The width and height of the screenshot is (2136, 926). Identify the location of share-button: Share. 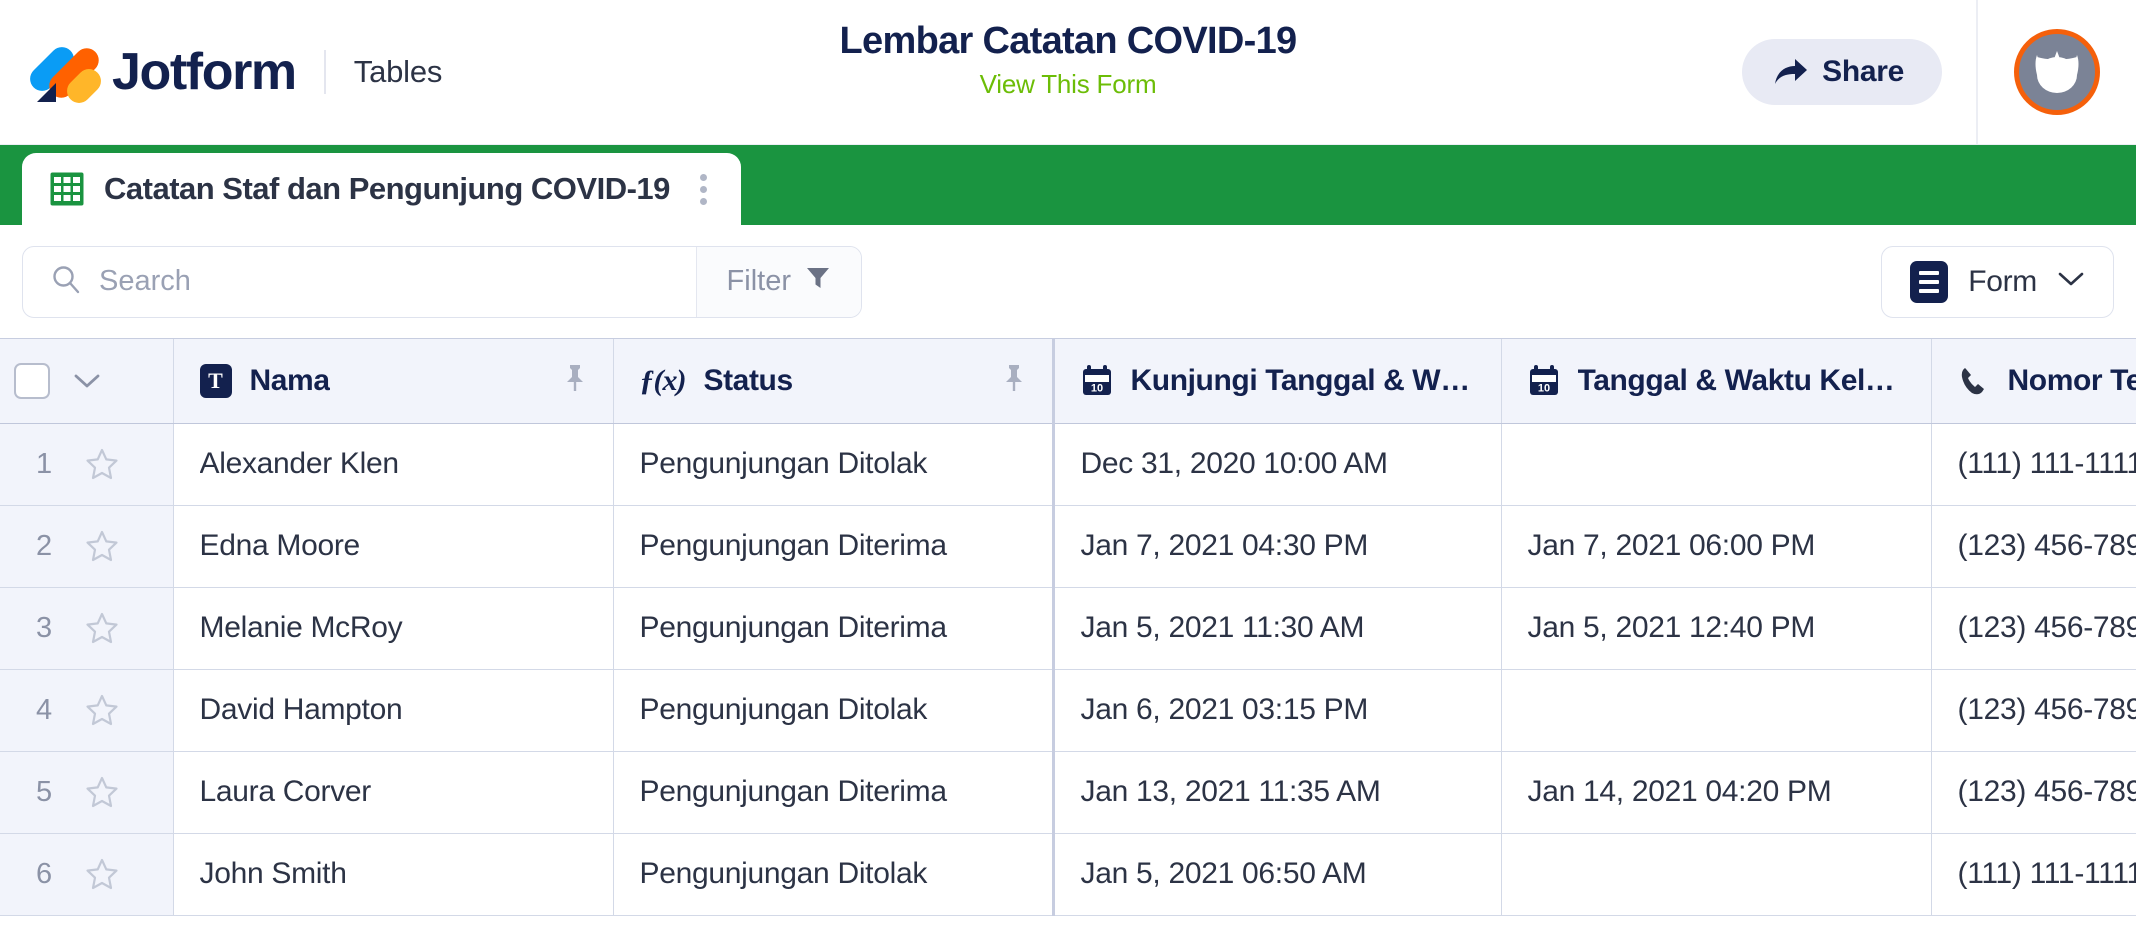
(1842, 72).